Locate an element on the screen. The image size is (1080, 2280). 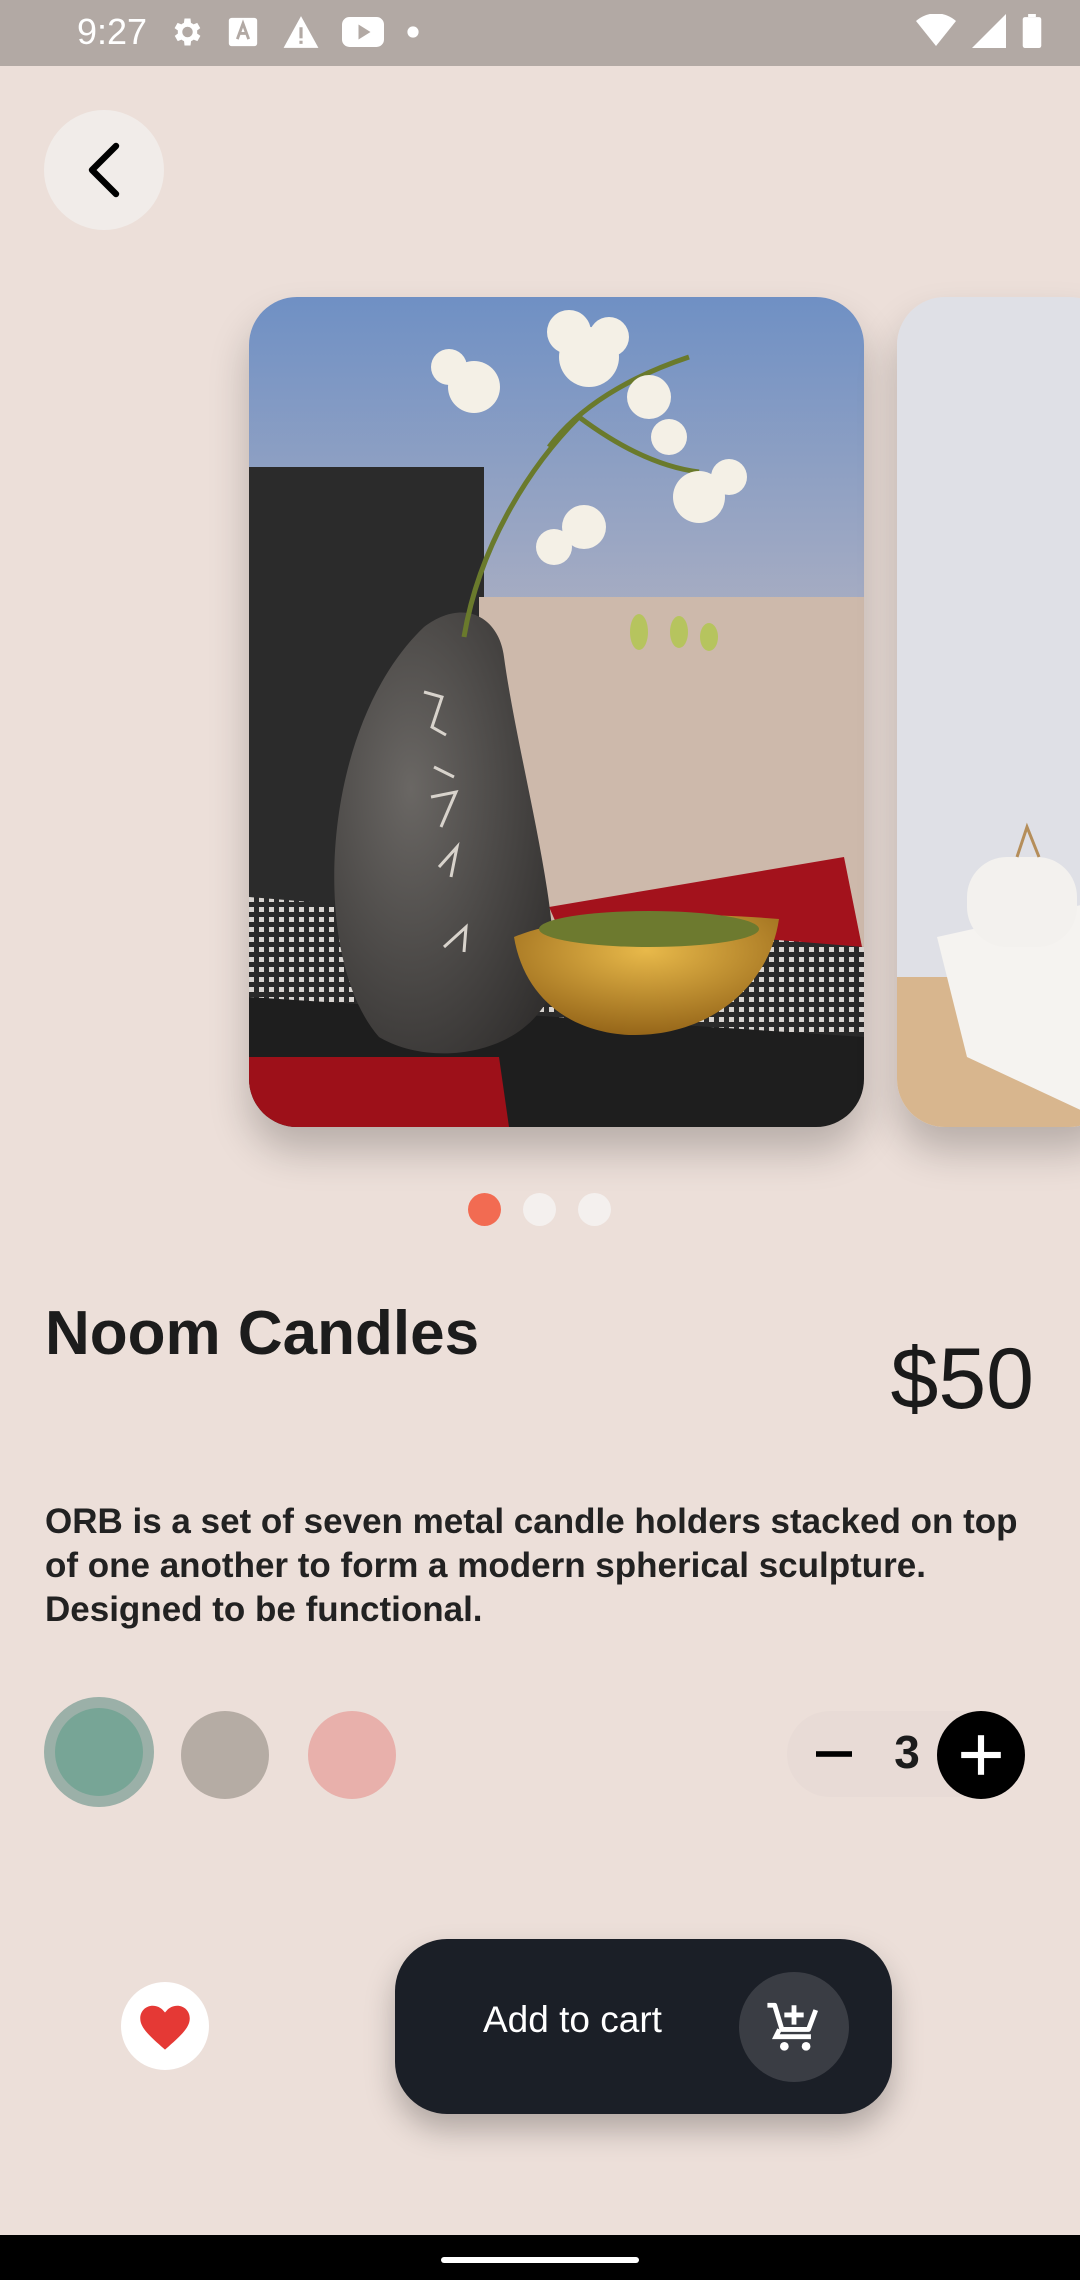
product-image-next is located at coordinates (988, 712).